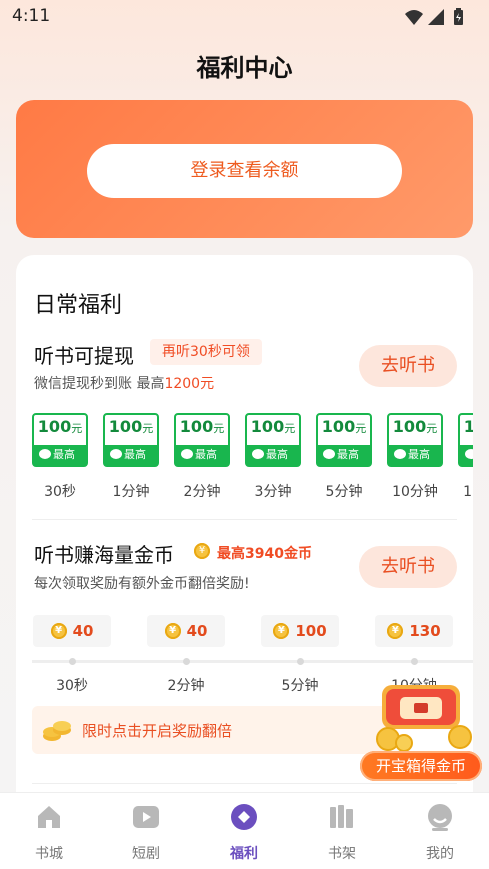  What do you see at coordinates (49, 833) in the screenshot?
I see `tab-bookstore: 书城` at bounding box center [49, 833].